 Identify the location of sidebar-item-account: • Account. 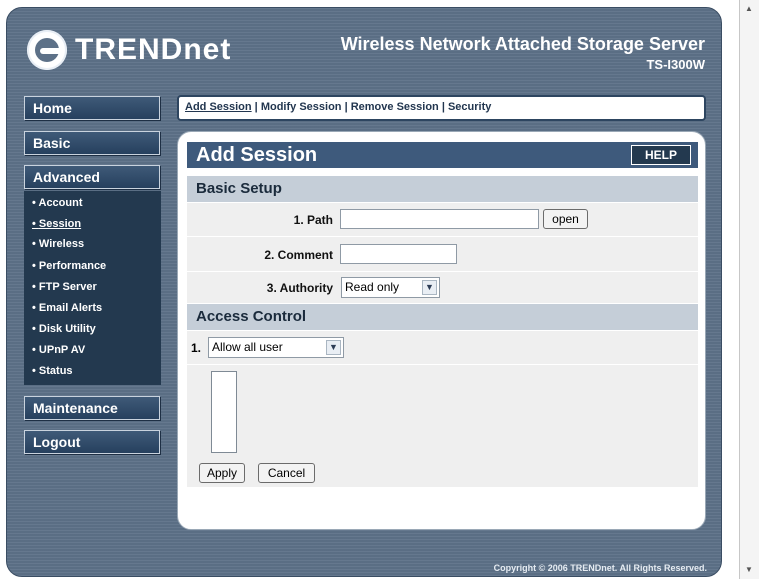
(57, 203).